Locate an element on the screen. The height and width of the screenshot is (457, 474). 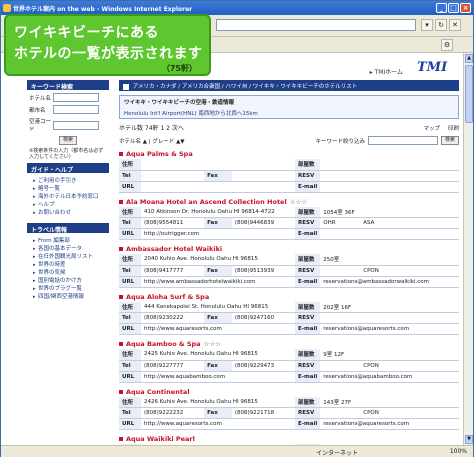
travel-item: 各国の基本データ is located at coordinates (71, 249).